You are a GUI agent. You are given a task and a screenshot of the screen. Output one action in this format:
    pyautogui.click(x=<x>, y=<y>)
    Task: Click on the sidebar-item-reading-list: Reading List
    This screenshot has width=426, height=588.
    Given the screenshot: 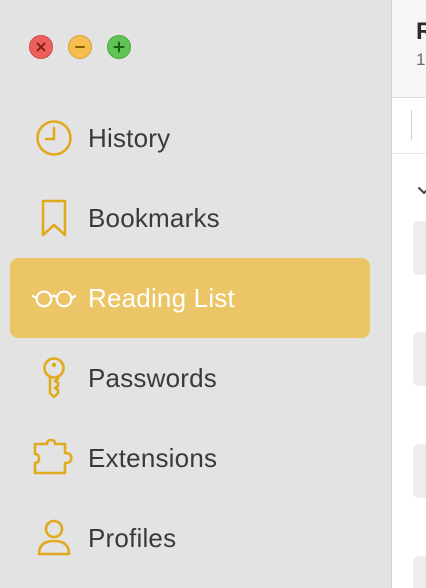 What is the action you would take?
    pyautogui.click(x=190, y=298)
    